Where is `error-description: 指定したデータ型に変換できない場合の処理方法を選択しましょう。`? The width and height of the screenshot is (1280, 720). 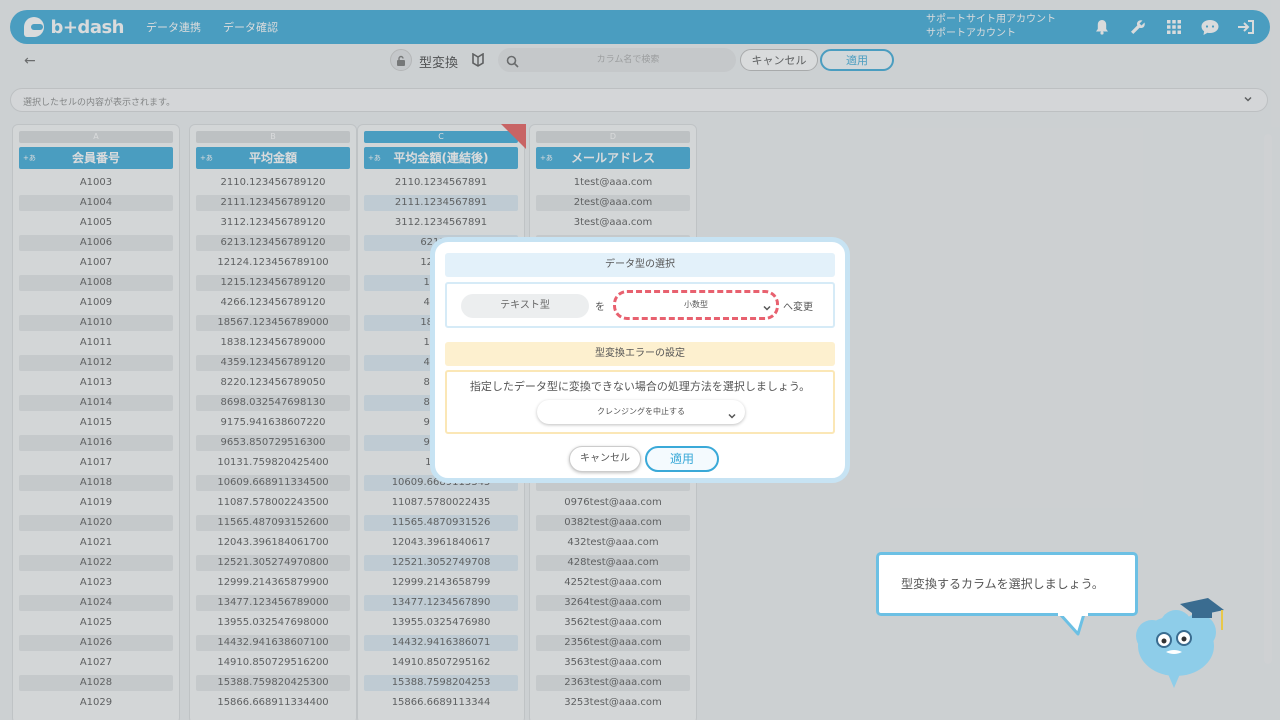
error-description: 指定したデータ型に変換できない場合の処理方法を選択しましょう。 is located at coordinates (640, 386).